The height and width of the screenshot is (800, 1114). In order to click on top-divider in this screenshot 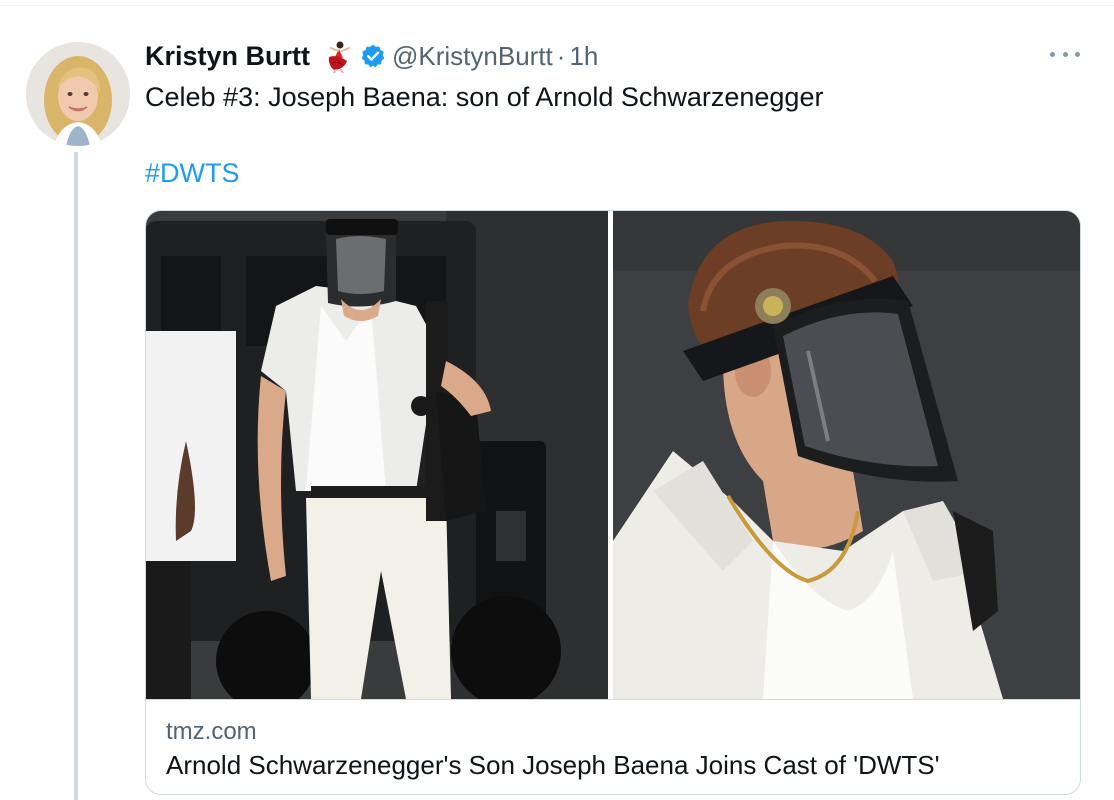, I will do `click(557, 5)`.